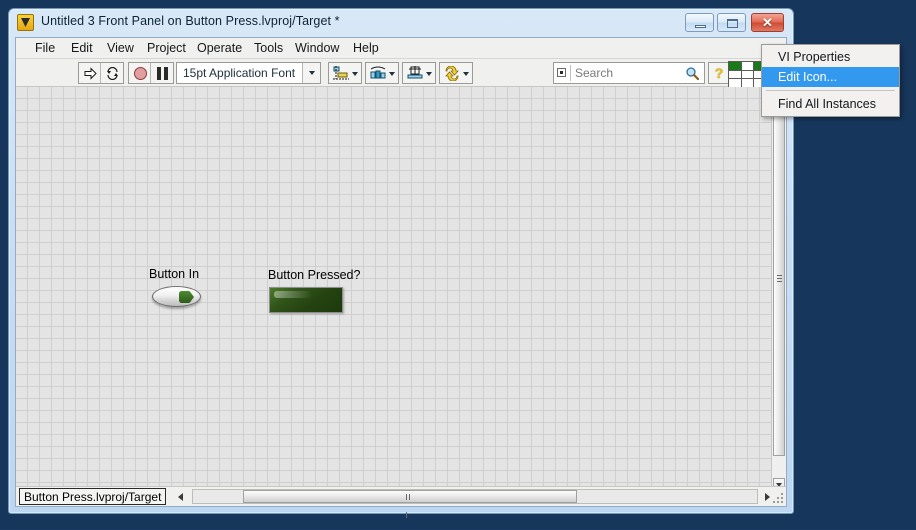 The width and height of the screenshot is (916, 530). What do you see at coordinates (629, 73) in the screenshot?
I see `search-input: Search` at bounding box center [629, 73].